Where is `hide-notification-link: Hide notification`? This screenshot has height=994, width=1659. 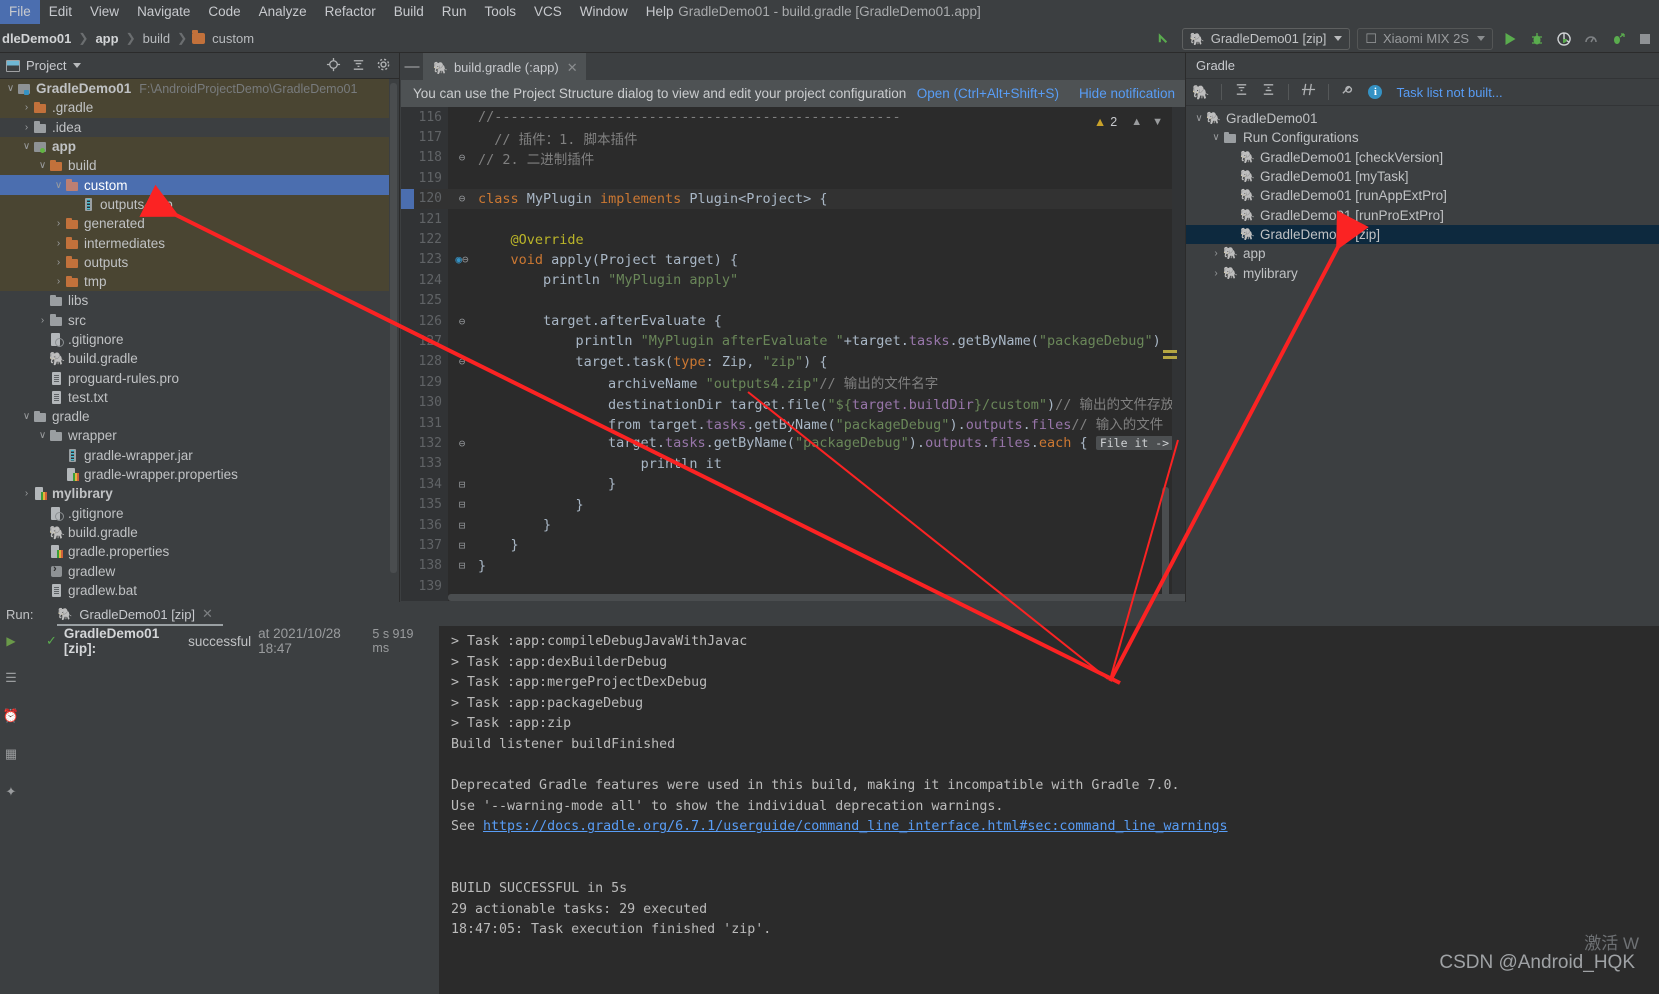 hide-notification-link: Hide notification is located at coordinates (1127, 93).